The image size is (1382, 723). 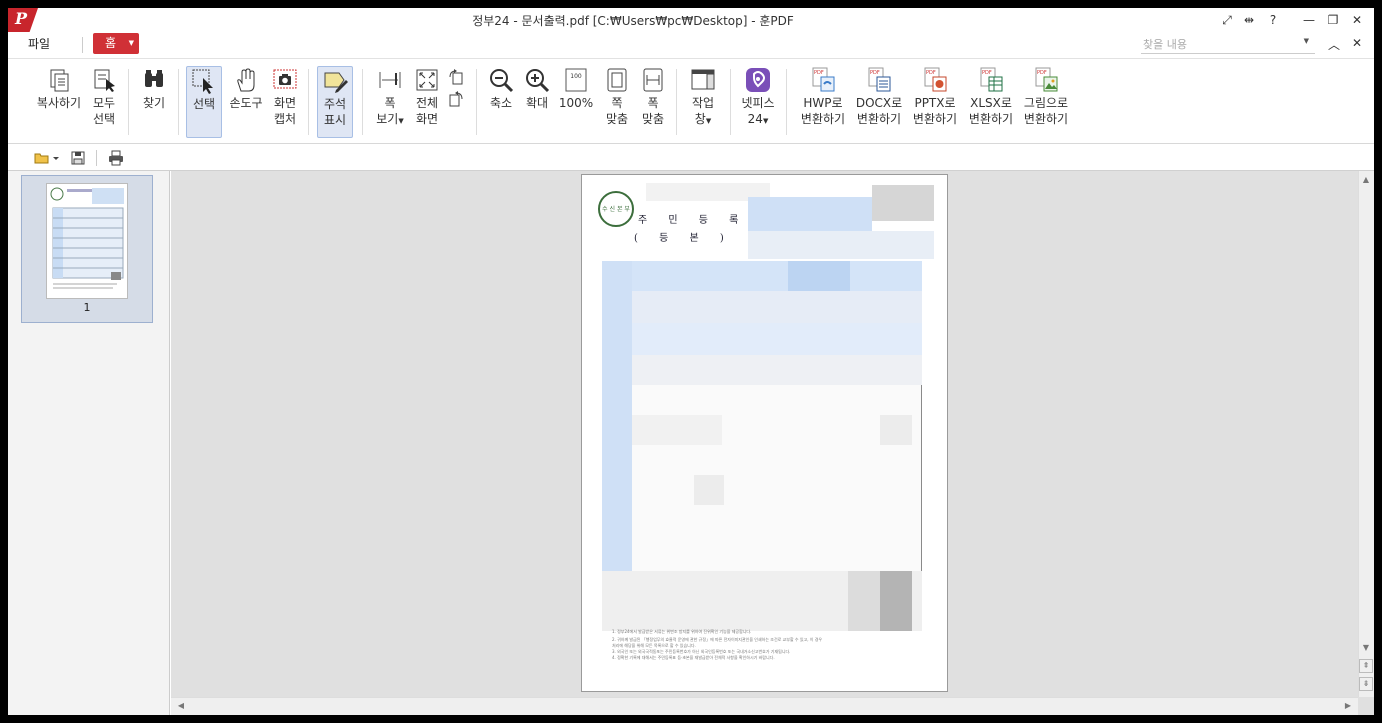 I want to click on fit-page-label-1: 쪽, so click(x=617, y=103).